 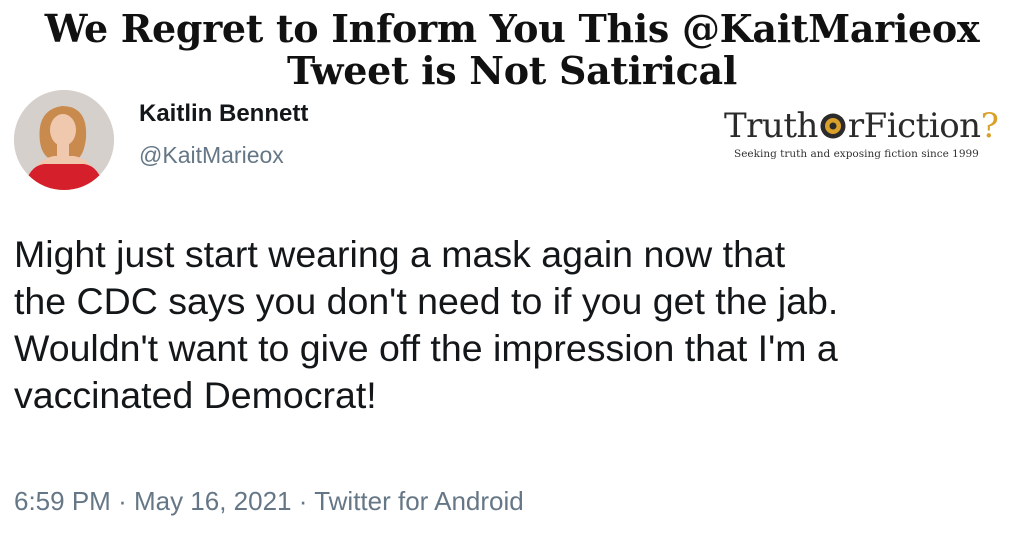 What do you see at coordinates (223, 114) in the screenshot?
I see `display-name: Kaitlin Bennett` at bounding box center [223, 114].